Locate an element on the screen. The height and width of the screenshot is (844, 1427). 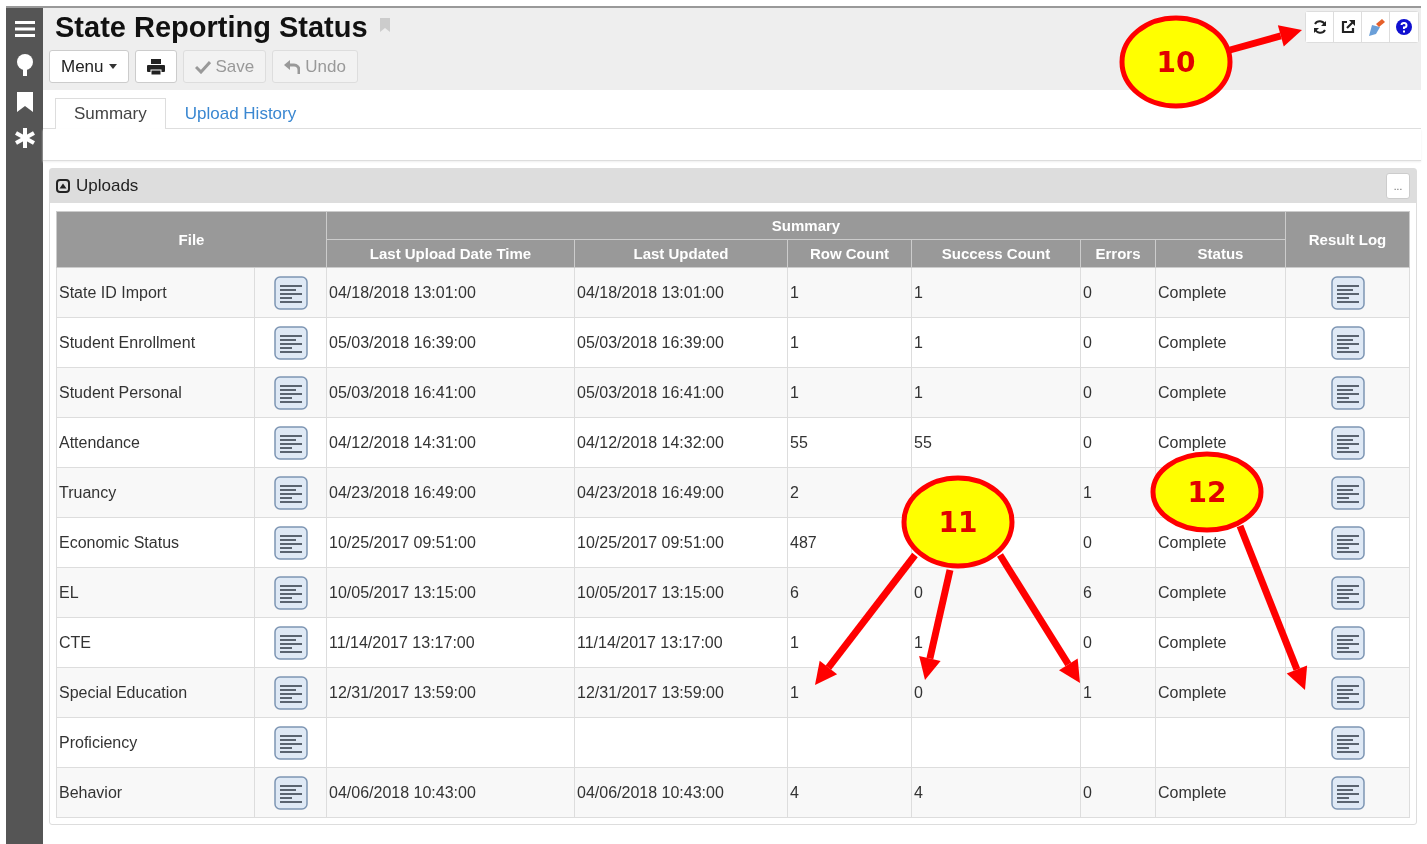
menu-icon is located at coordinates (24, 29).